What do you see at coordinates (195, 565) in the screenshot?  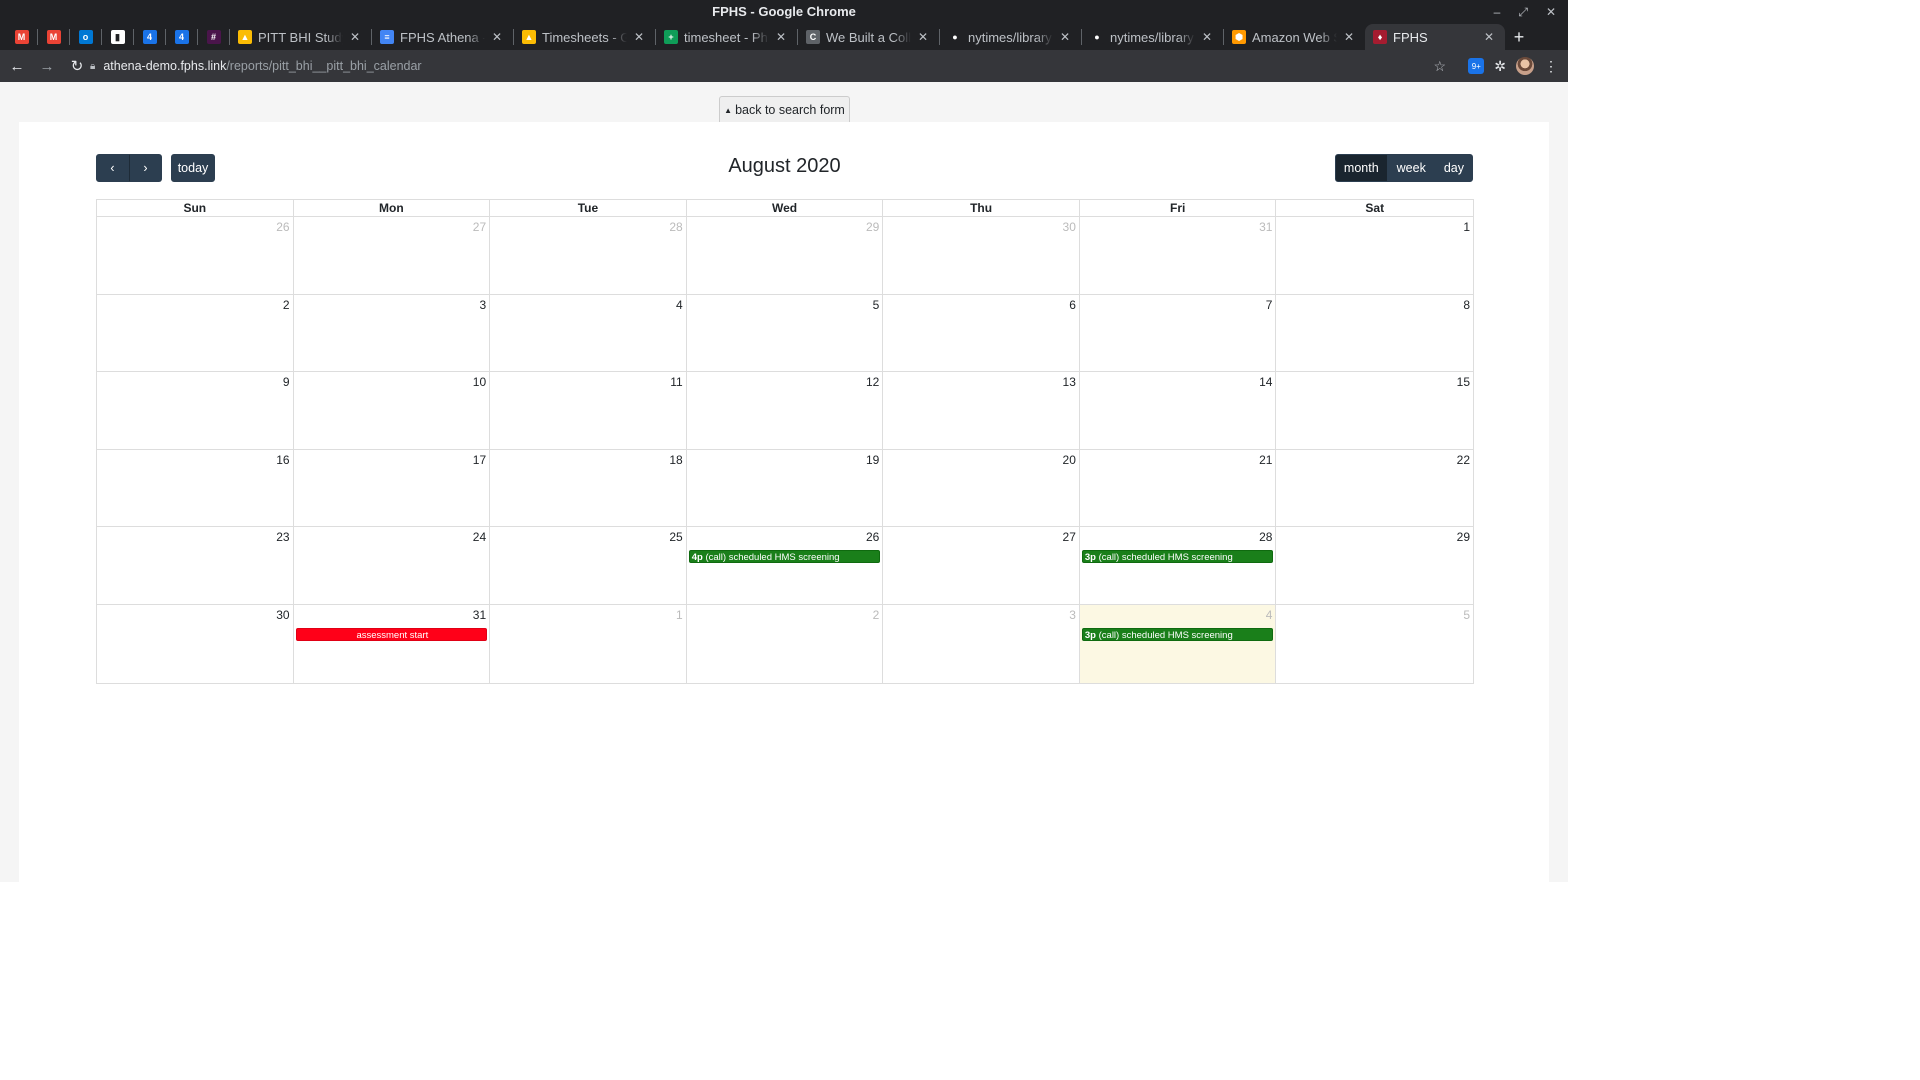 I see `day-cell: 23` at bounding box center [195, 565].